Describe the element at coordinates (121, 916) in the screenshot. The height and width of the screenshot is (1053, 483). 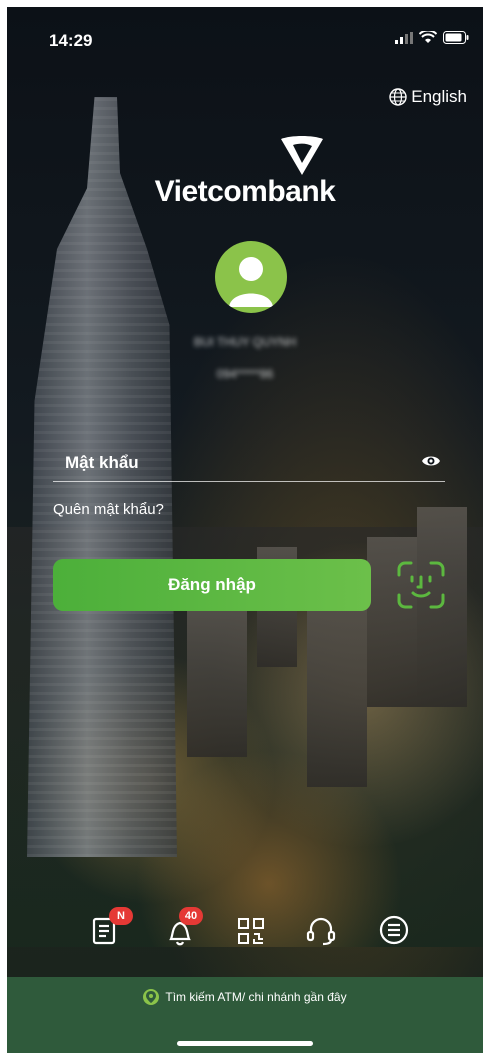
I see `news-badge: N` at that location.